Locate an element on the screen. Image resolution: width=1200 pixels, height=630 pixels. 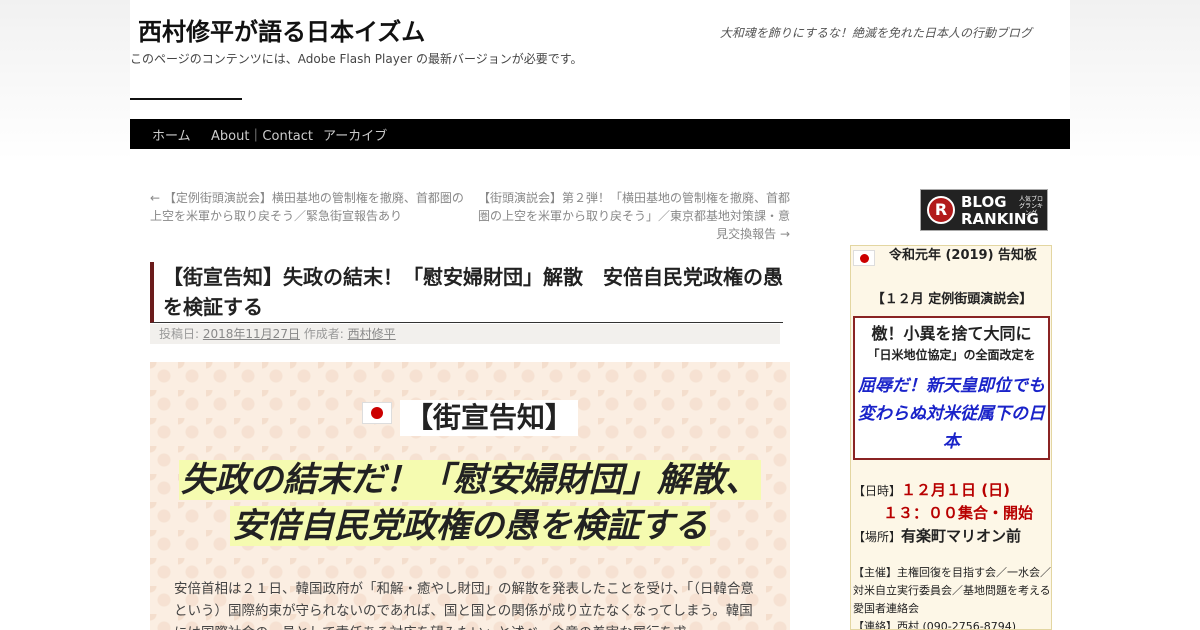
blog-ranking-small: 人気ブログランキング is located at coordinates (1030, 206).